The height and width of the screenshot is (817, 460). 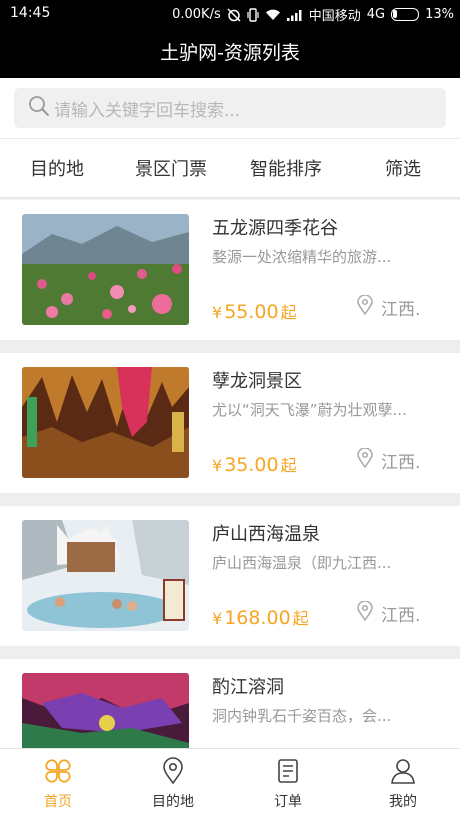 What do you see at coordinates (273, 14) in the screenshot?
I see `wifi-icon` at bounding box center [273, 14].